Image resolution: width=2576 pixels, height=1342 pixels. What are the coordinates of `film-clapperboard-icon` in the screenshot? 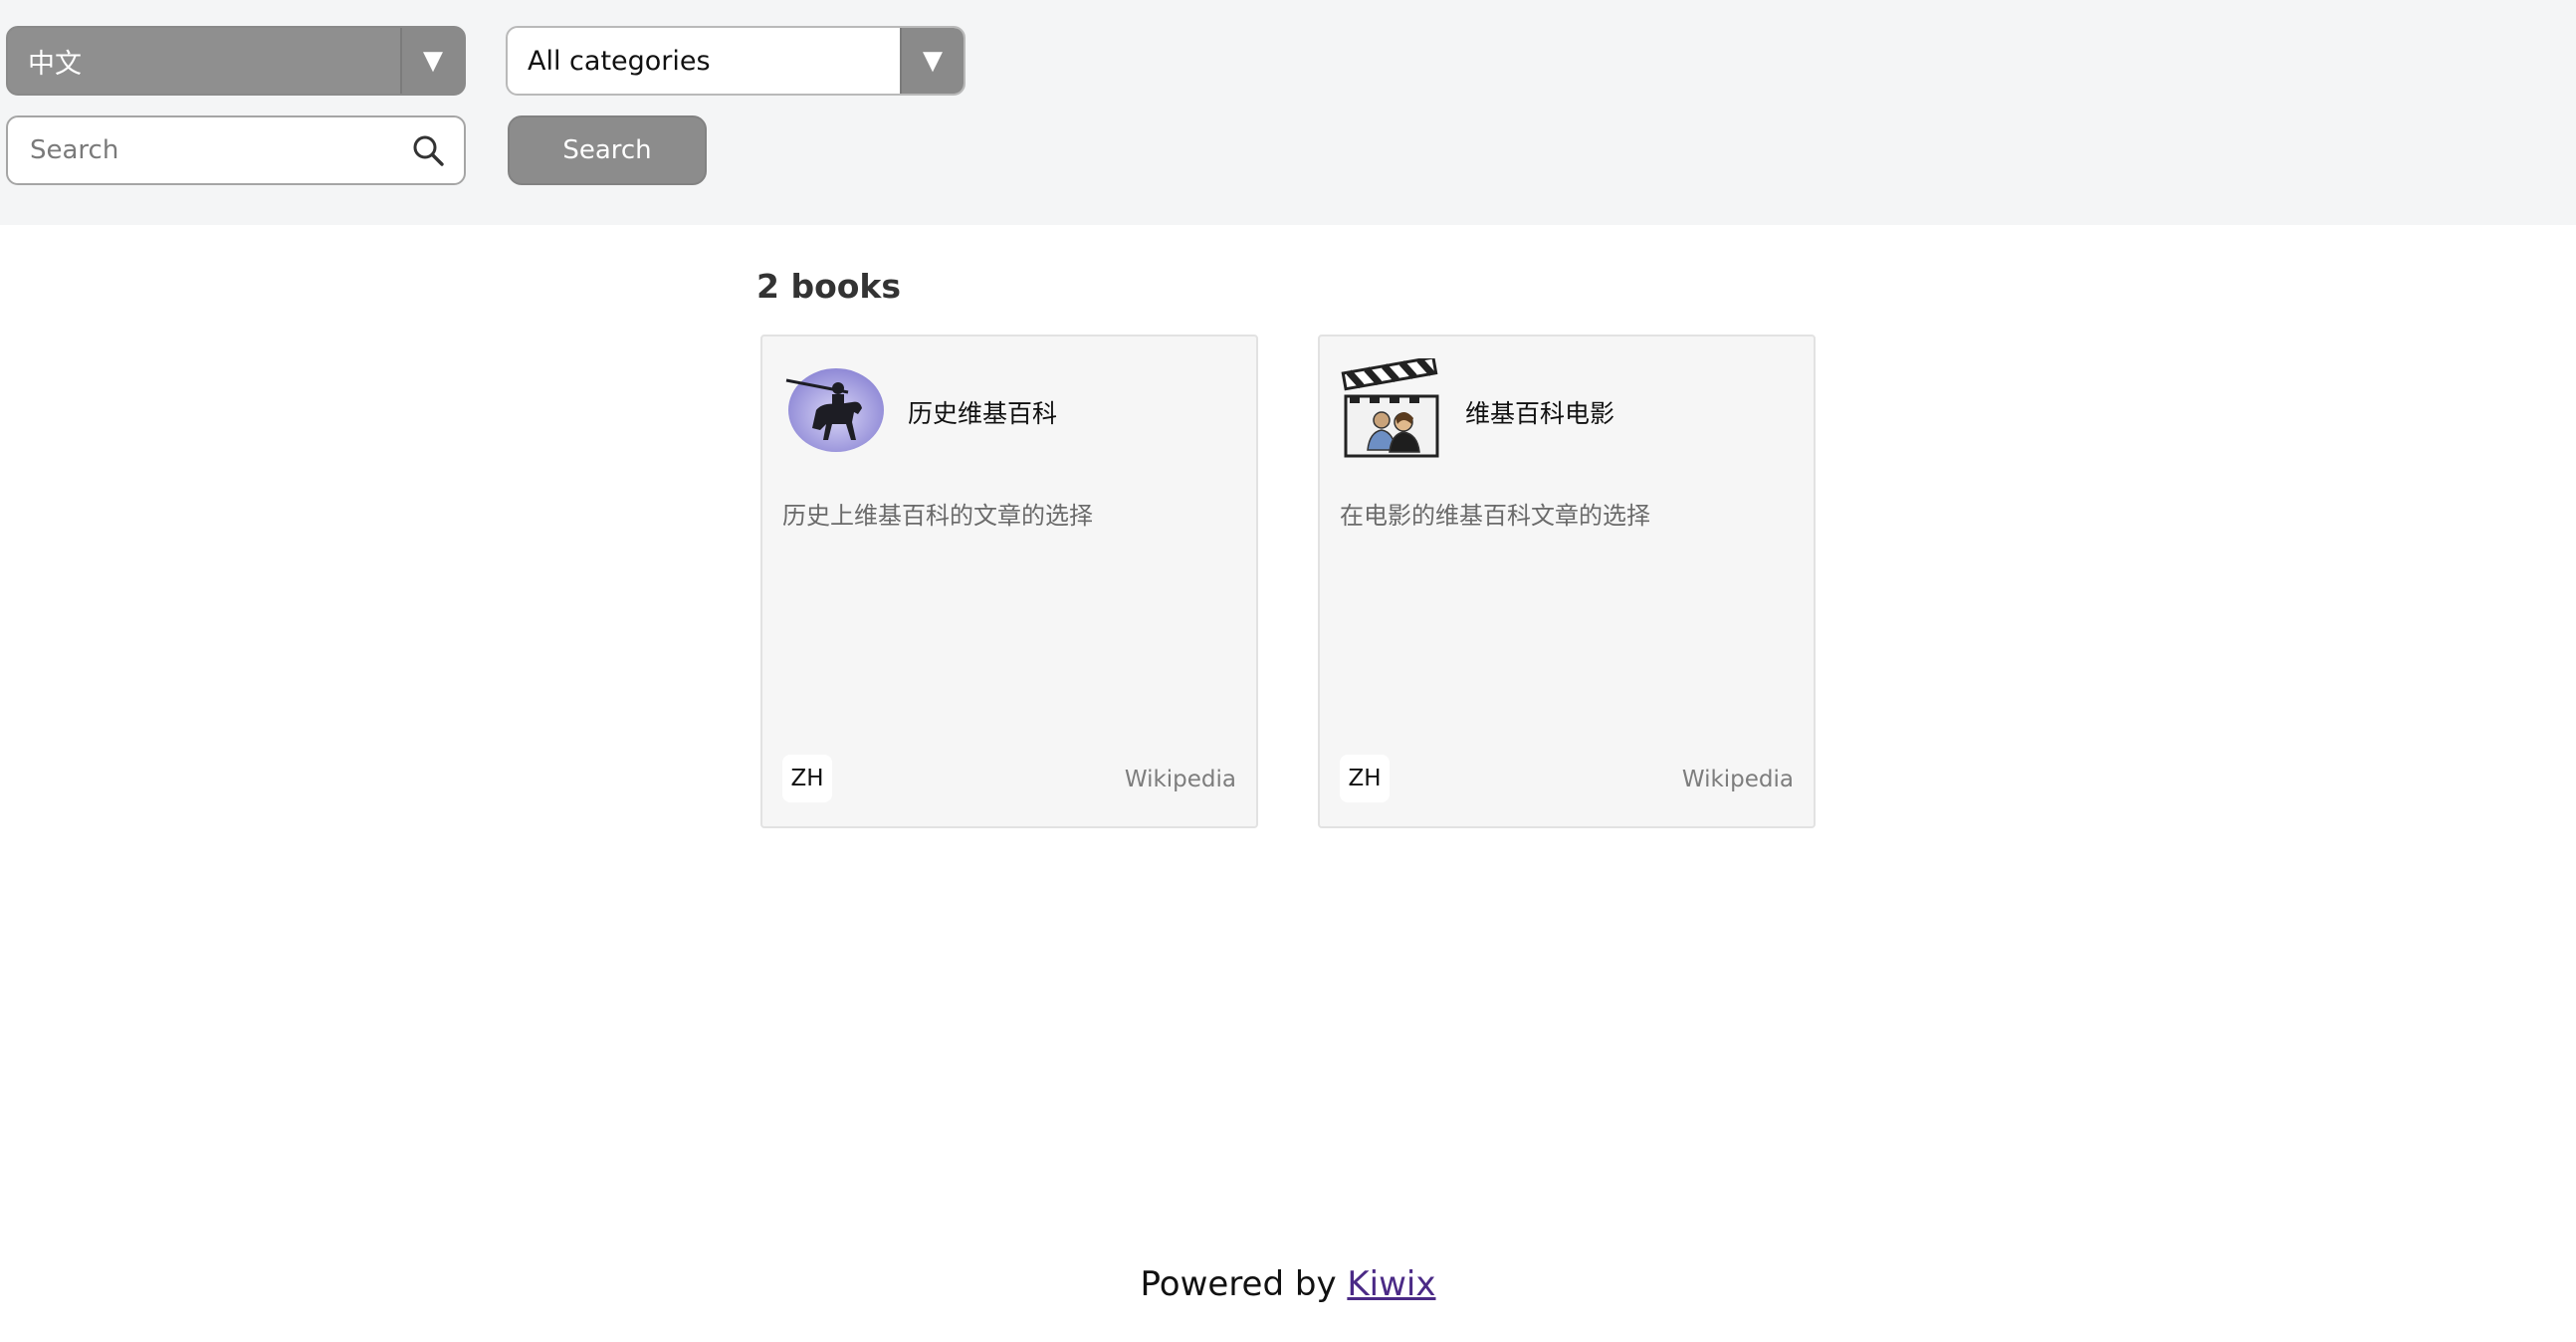 It's located at (1391, 408).